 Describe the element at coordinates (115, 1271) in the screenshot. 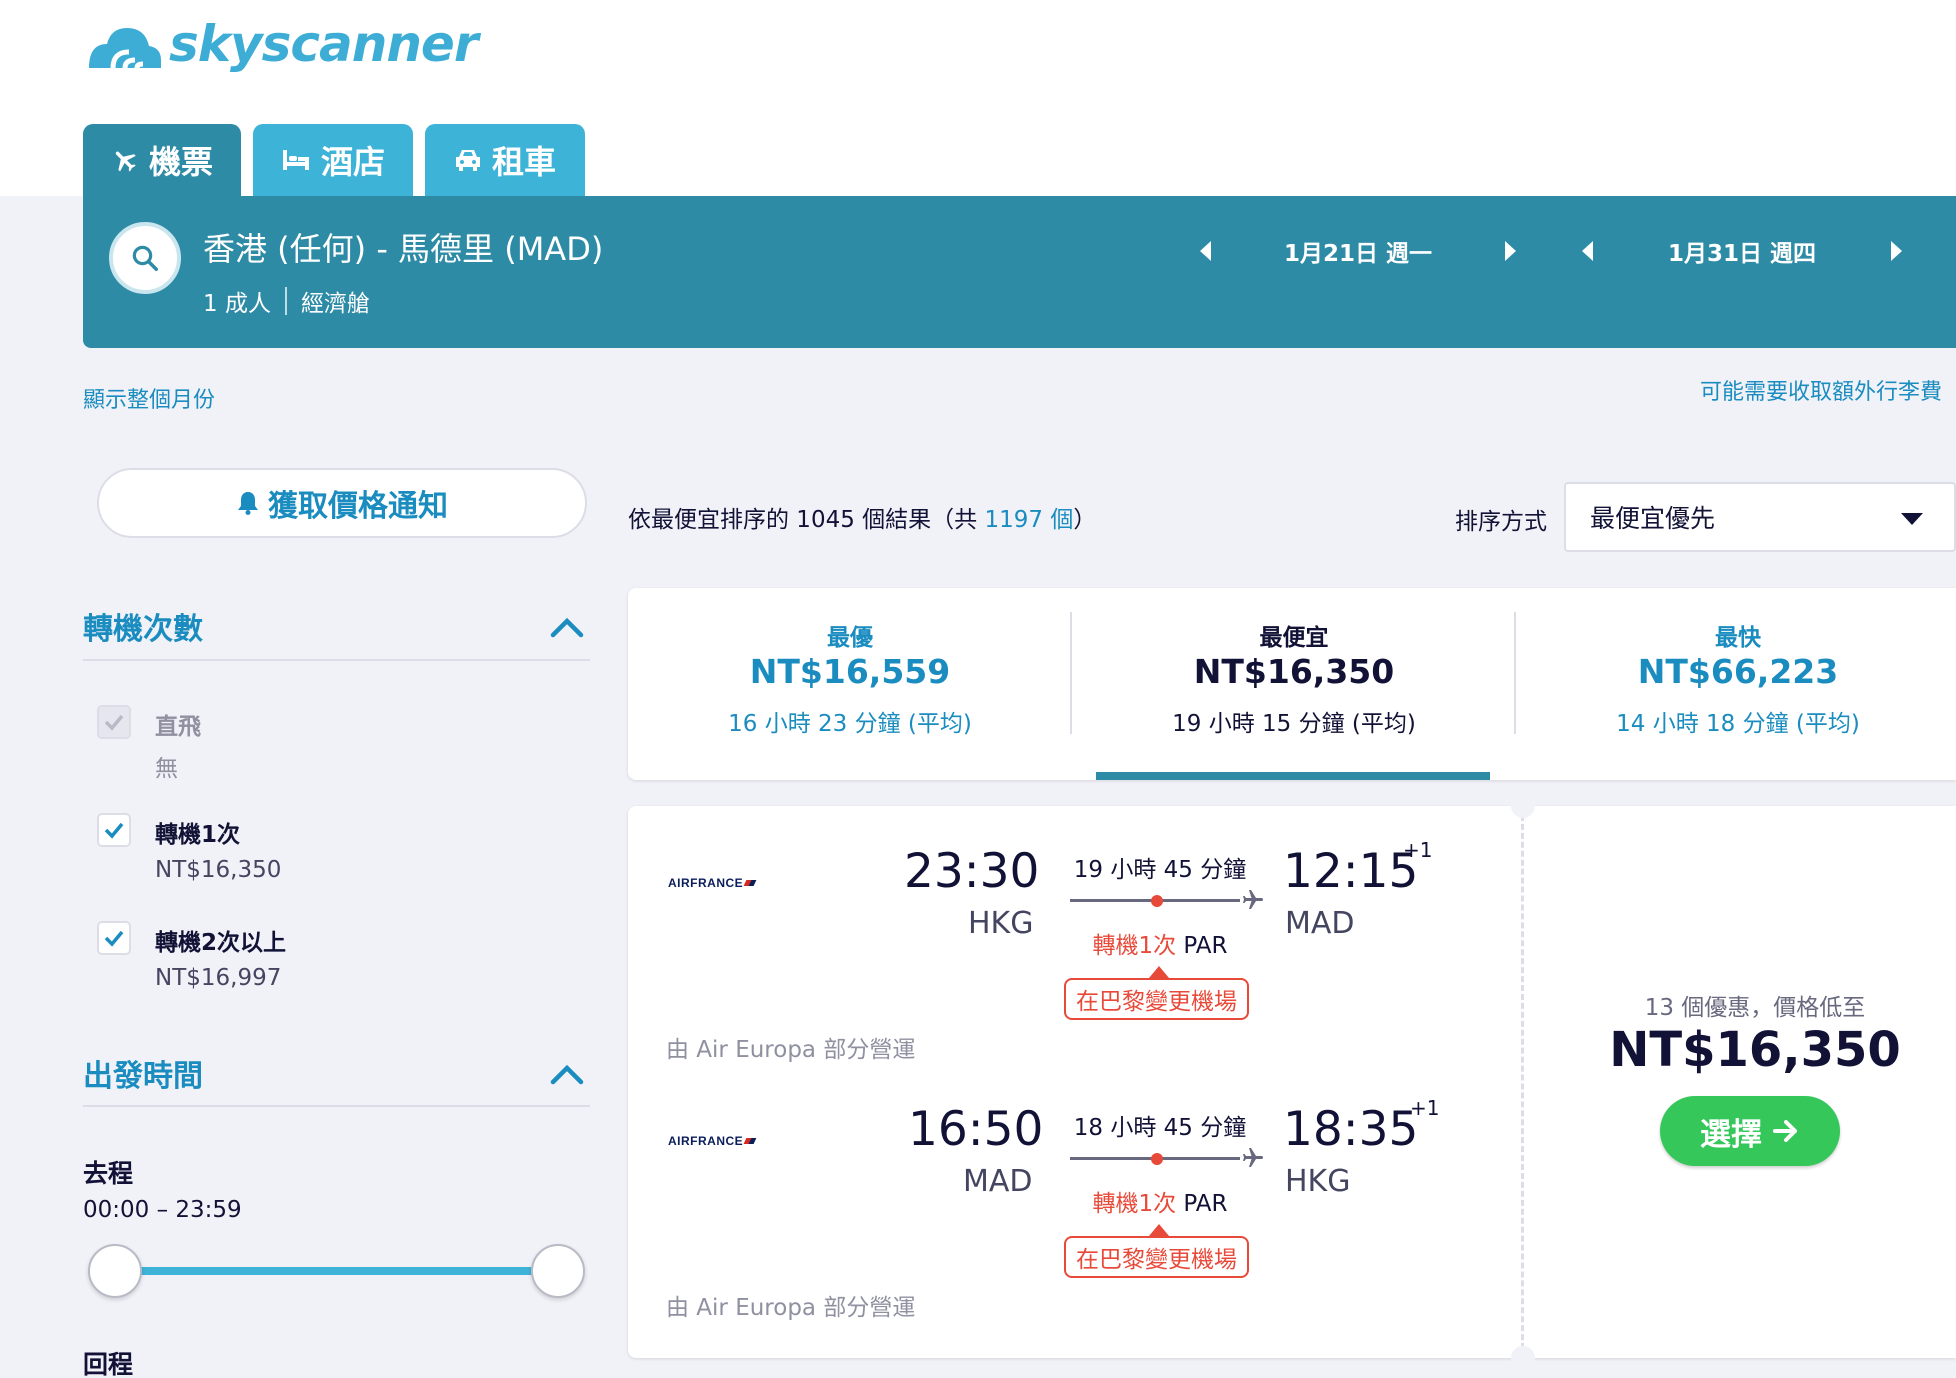

I see `slider-handle-start` at that location.